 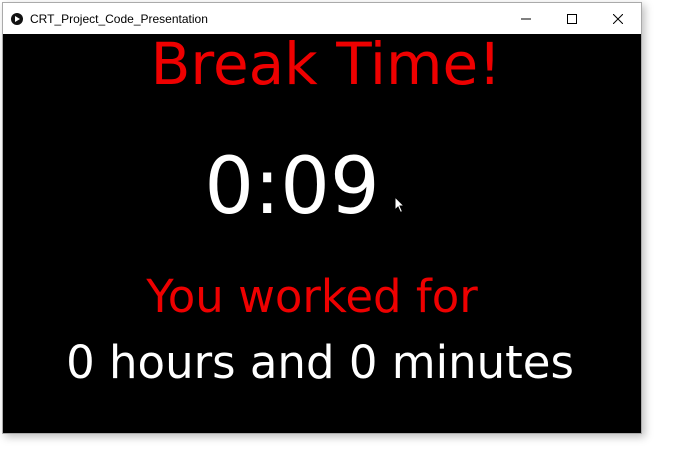 What do you see at coordinates (572, 18) in the screenshot?
I see `maximize-icon` at bounding box center [572, 18].